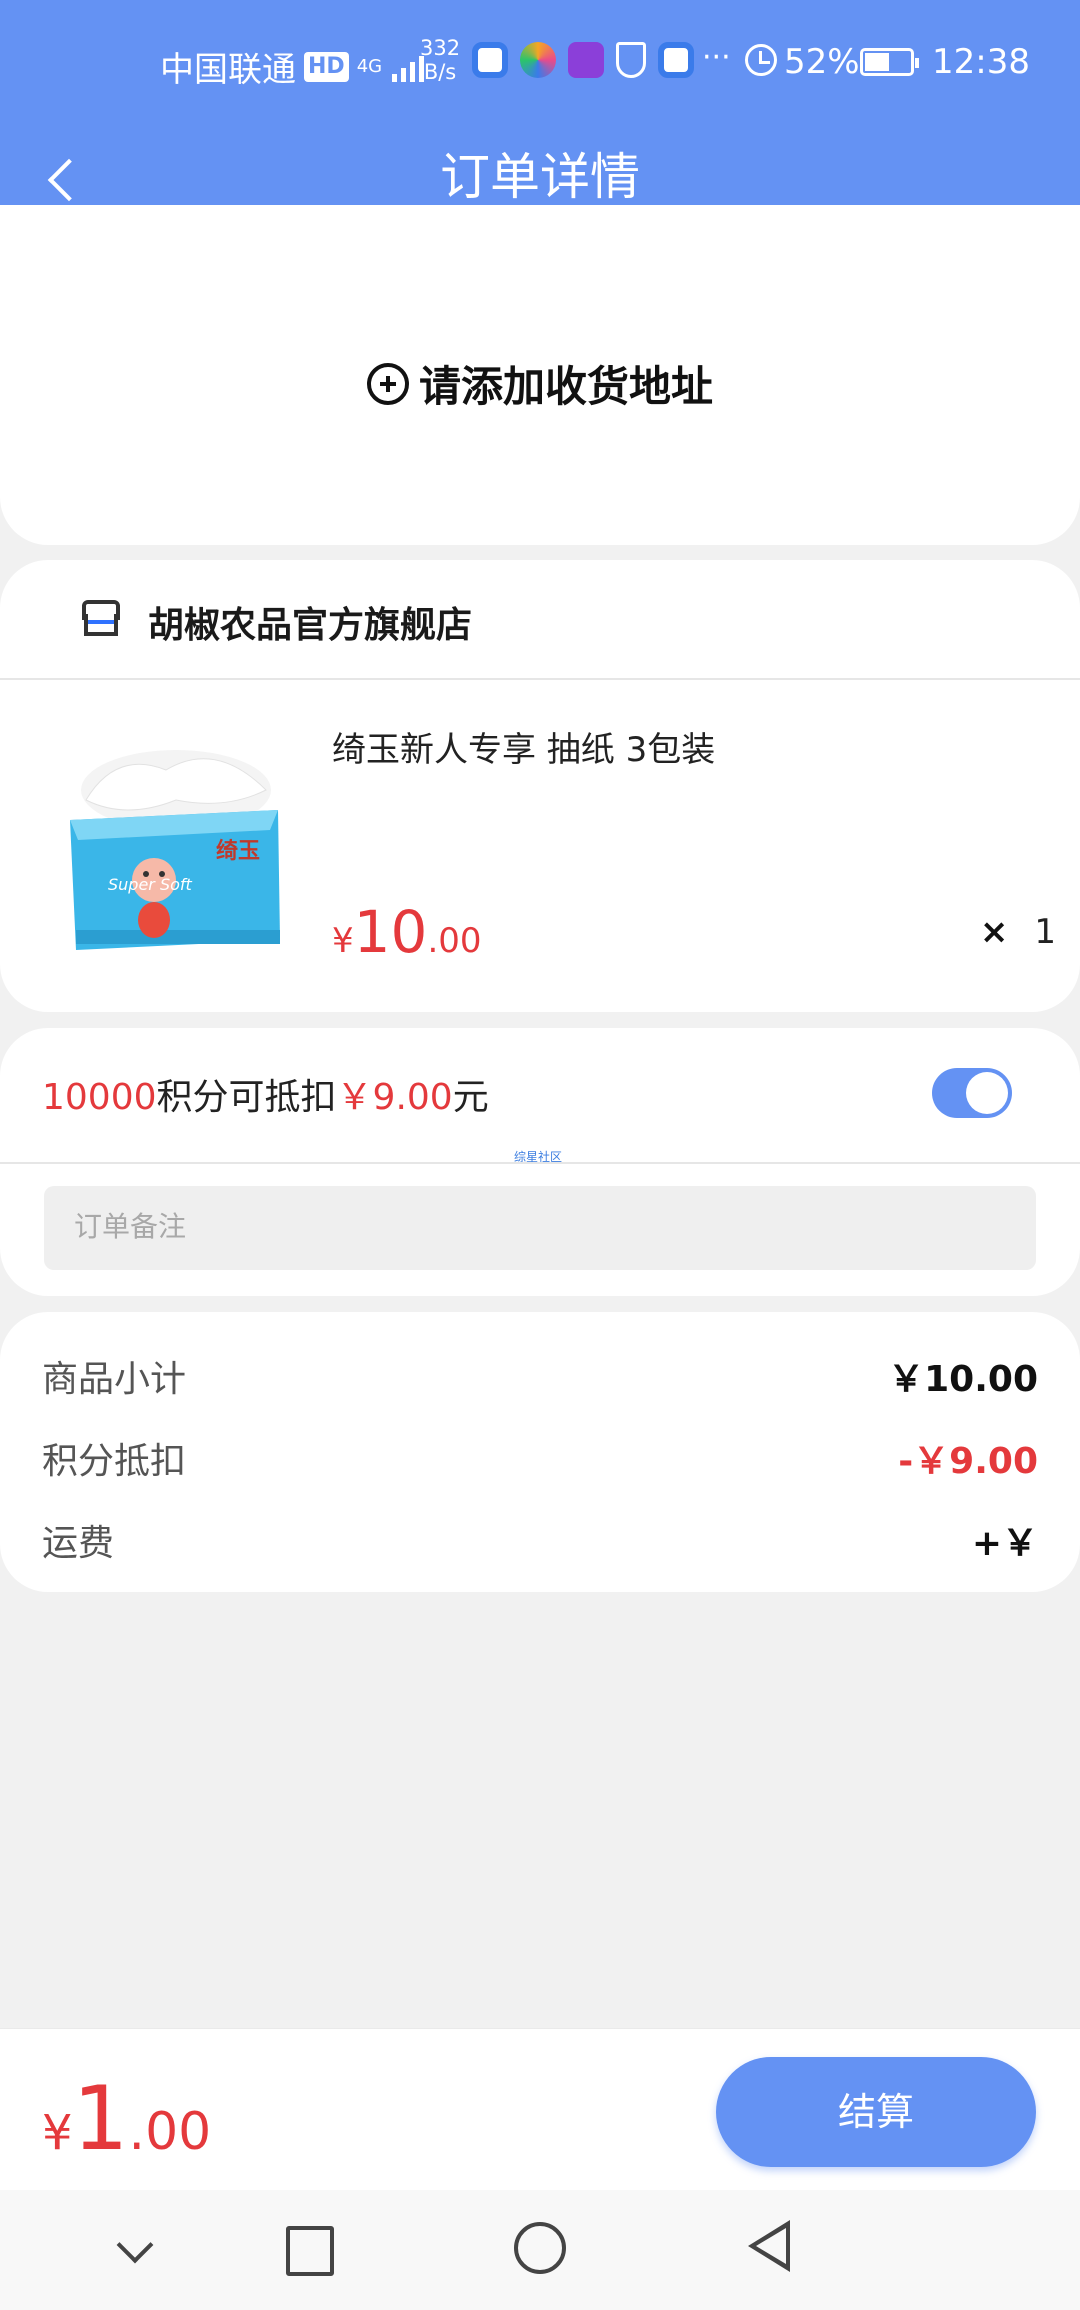  I want to click on carrier-name: 中国联通, so click(228, 70).